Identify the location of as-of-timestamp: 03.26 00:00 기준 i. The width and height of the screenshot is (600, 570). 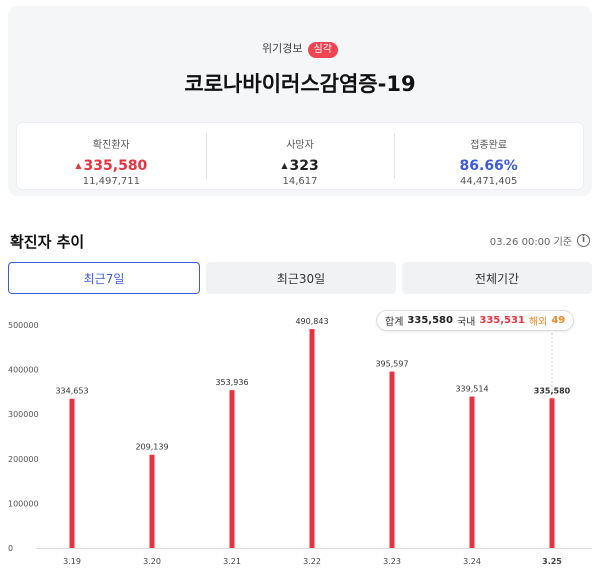
(540, 240).